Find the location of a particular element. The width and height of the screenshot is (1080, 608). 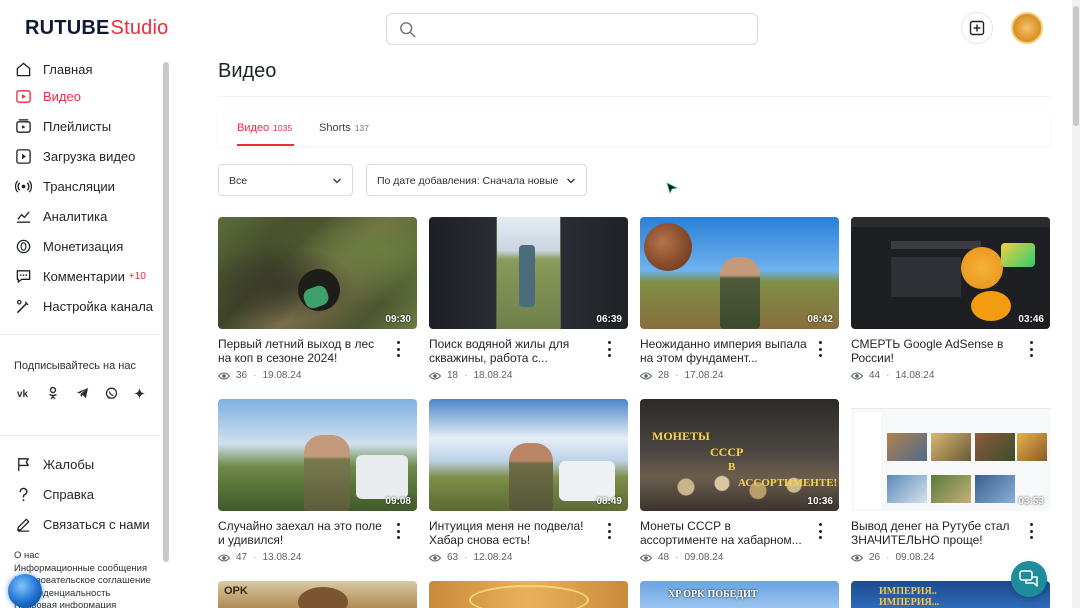

footer-link-news: Информационные сообщения is located at coordinates (82, 569).